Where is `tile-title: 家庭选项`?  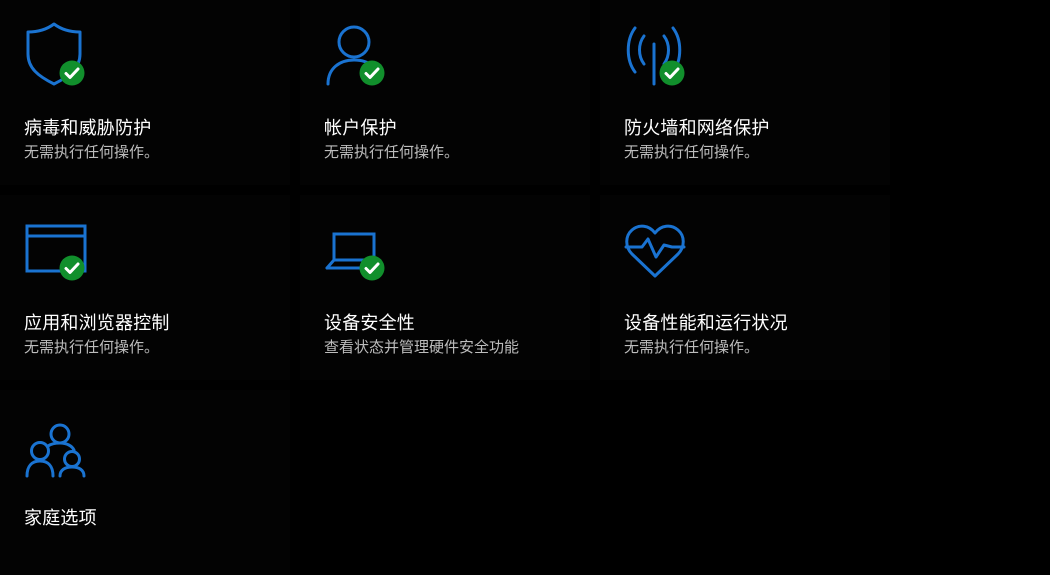
tile-title: 家庭选项 is located at coordinates (60, 518).